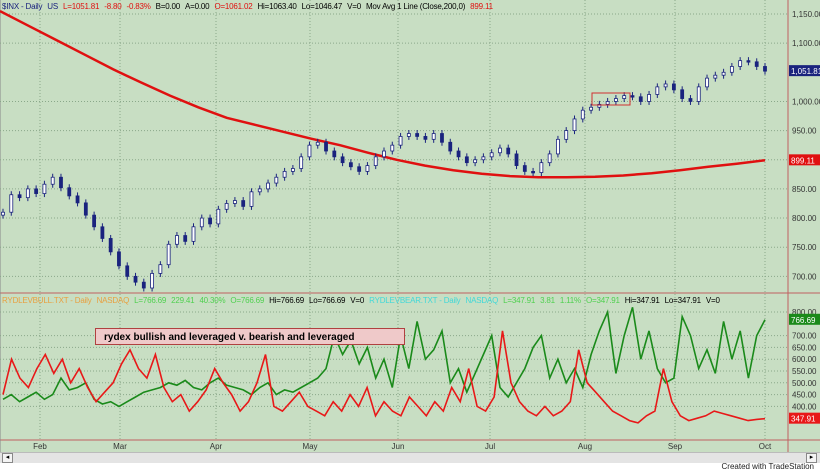  I want to click on price-tick-label: 800.00, so click(804, 218).